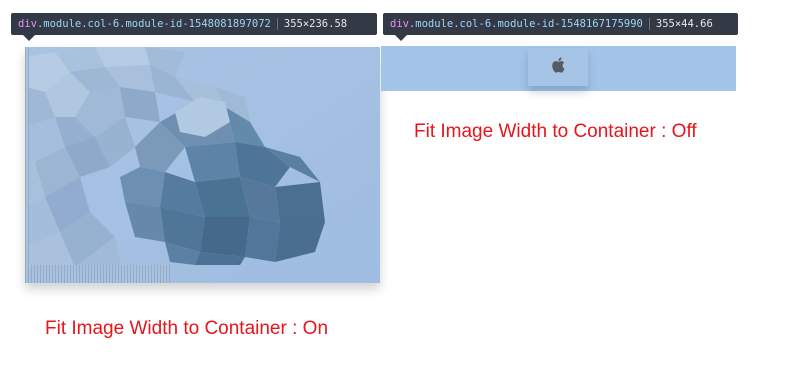 Image resolution: width=786 pixels, height=375 pixels. I want to click on tooltip-class-list: .module.col-6.module-id-1548081897072, so click(153, 24).